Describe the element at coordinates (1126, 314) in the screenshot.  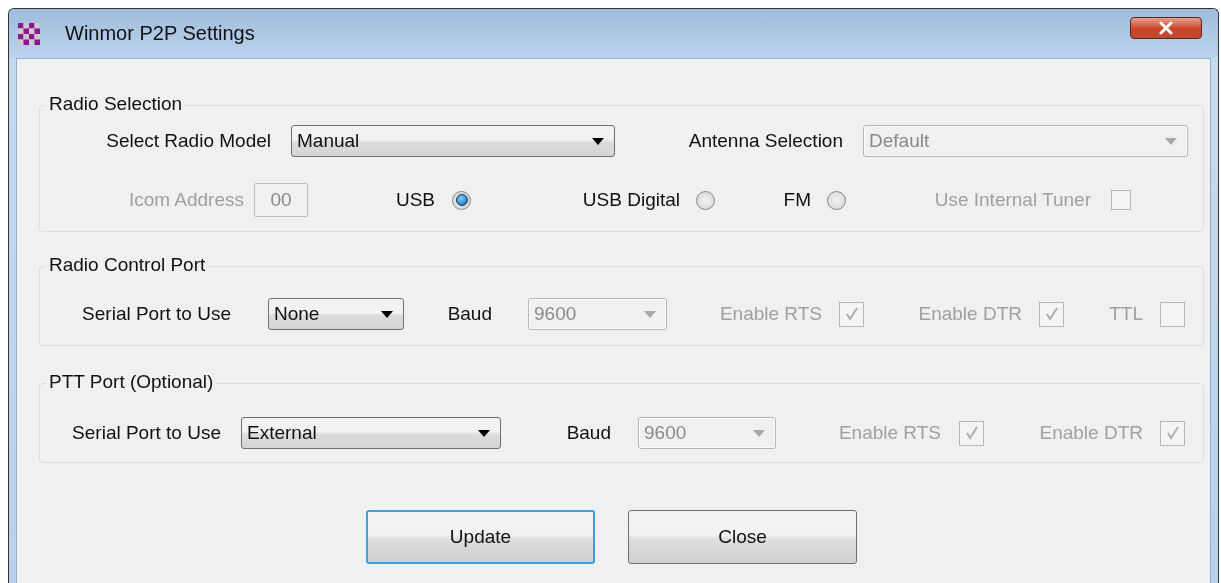
I see `field-label: TTL` at that location.